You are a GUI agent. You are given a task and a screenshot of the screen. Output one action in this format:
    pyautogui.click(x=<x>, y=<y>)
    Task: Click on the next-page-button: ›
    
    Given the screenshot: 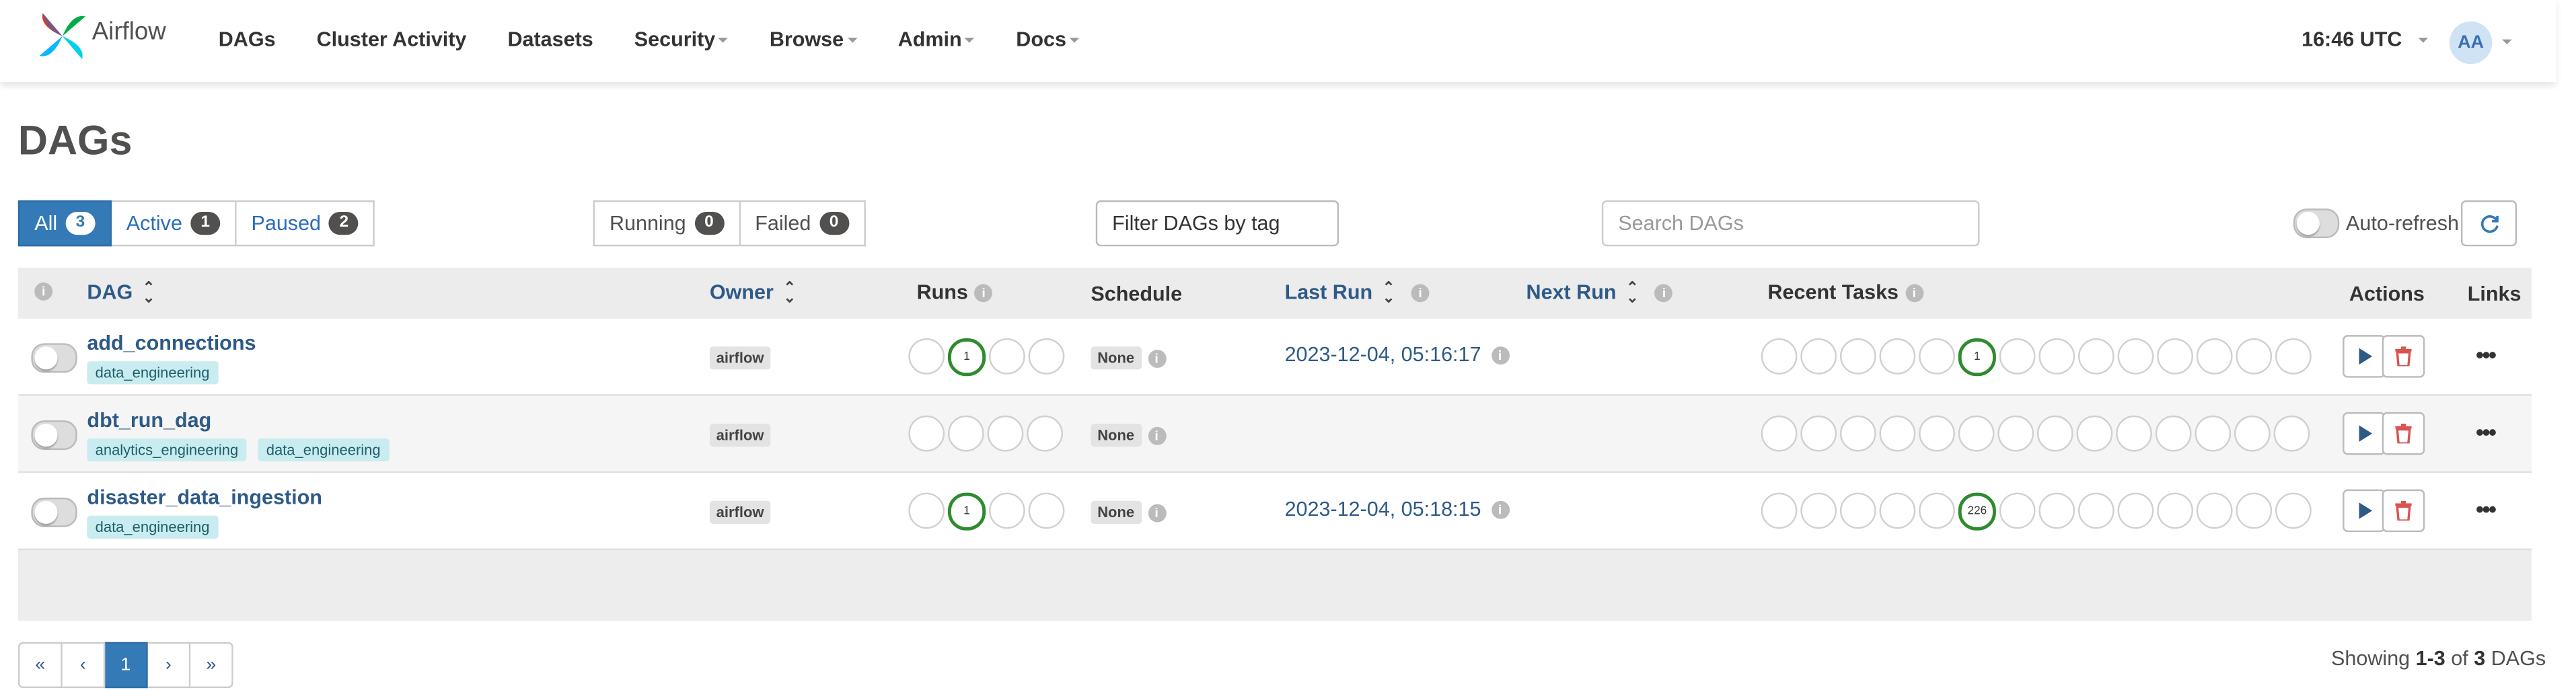 What is the action you would take?
    pyautogui.click(x=169, y=665)
    